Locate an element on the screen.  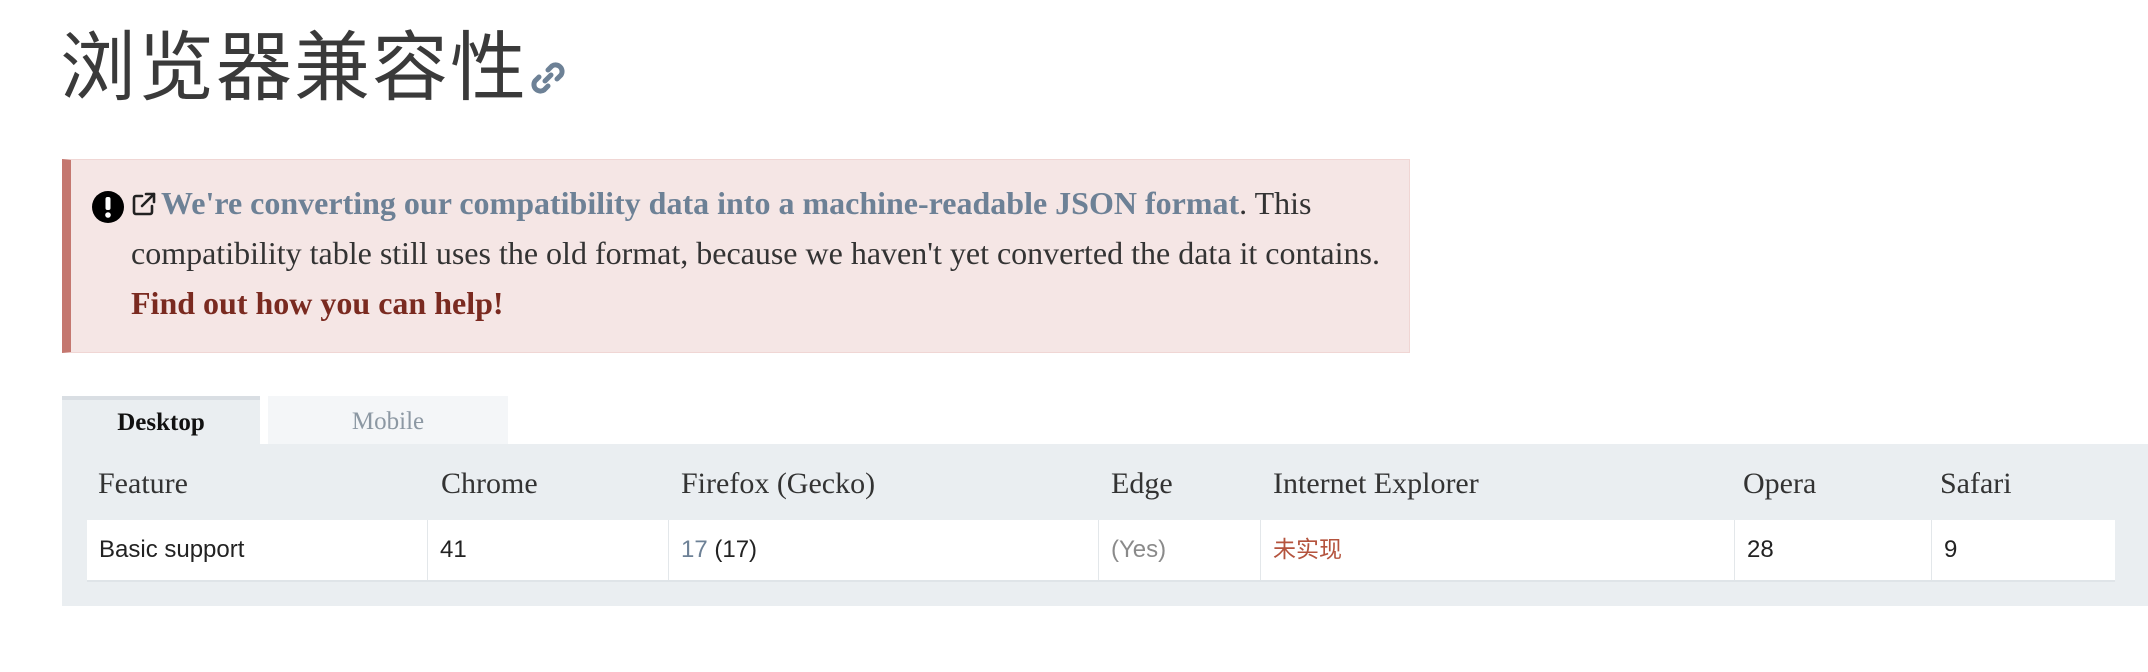
link-icon is located at coordinates (548, 78).